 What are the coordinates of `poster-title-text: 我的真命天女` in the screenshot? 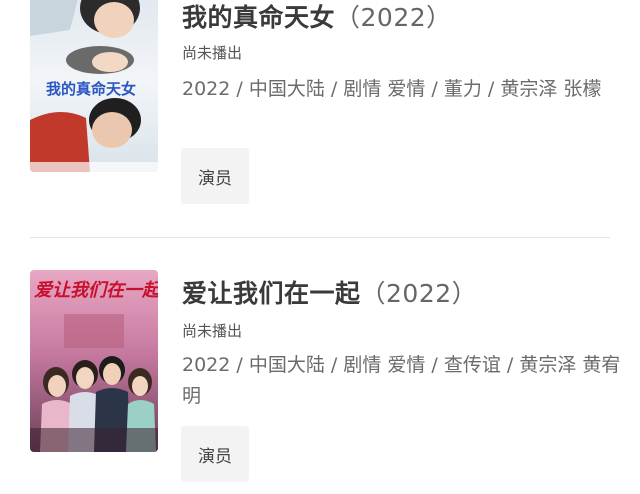 It's located at (91, 89).